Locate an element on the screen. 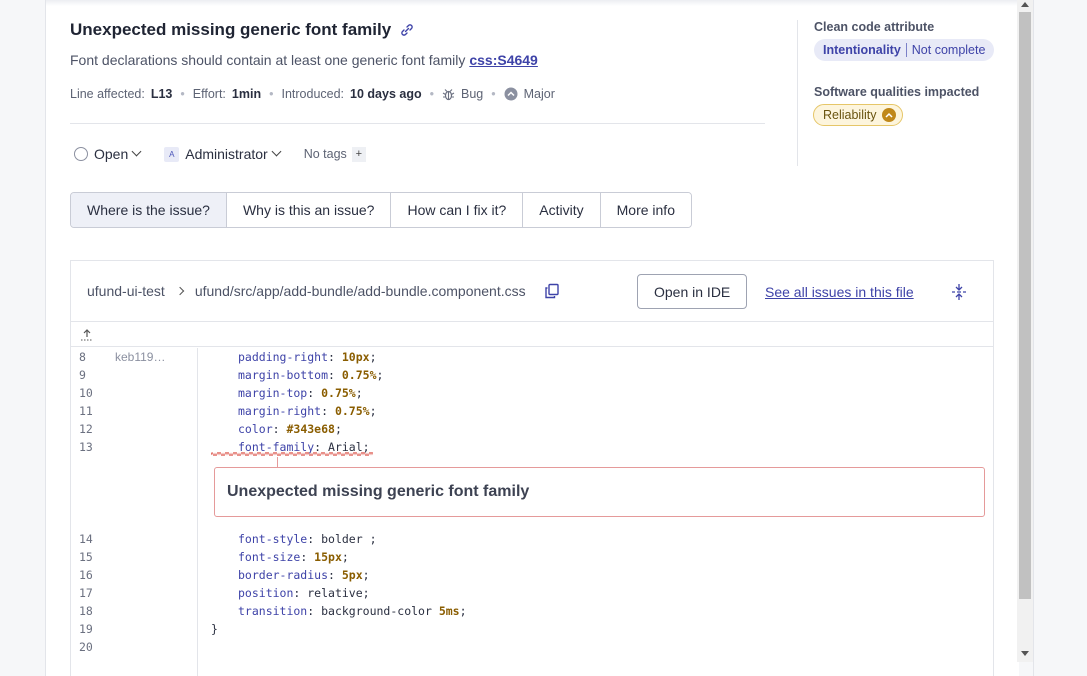 The image size is (1087, 676). code-line: 12 color: #343e68; is located at coordinates (532, 429).